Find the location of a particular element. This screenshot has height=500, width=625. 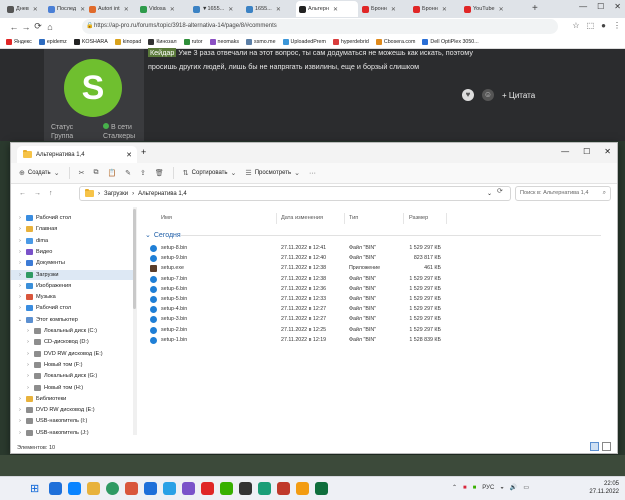

nav-item: › Музыка is located at coordinates (72, 297).